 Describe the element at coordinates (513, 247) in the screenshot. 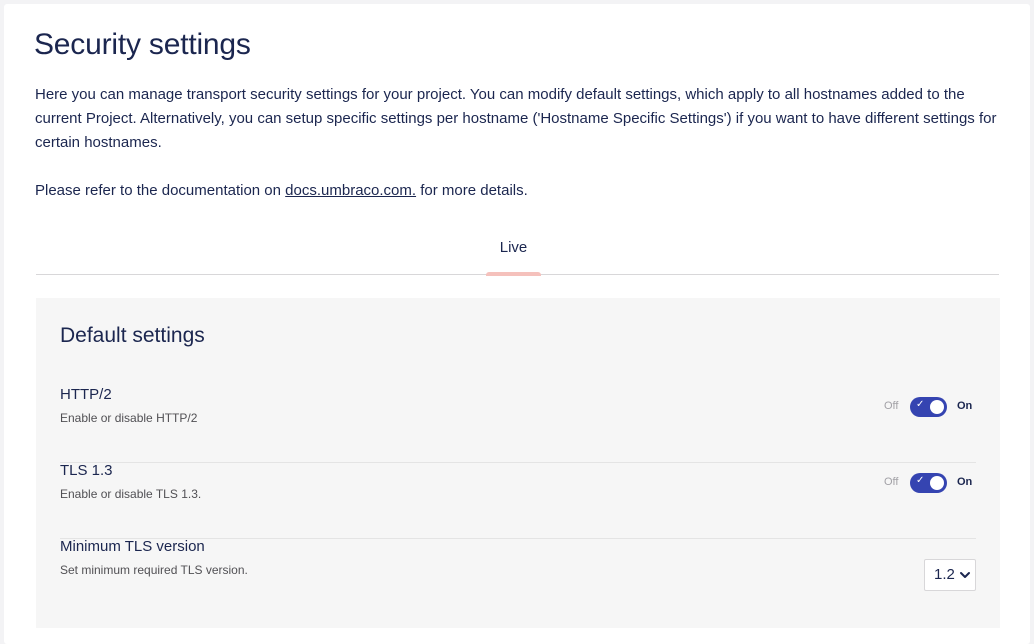

I see `tab-live-label: Live` at that location.